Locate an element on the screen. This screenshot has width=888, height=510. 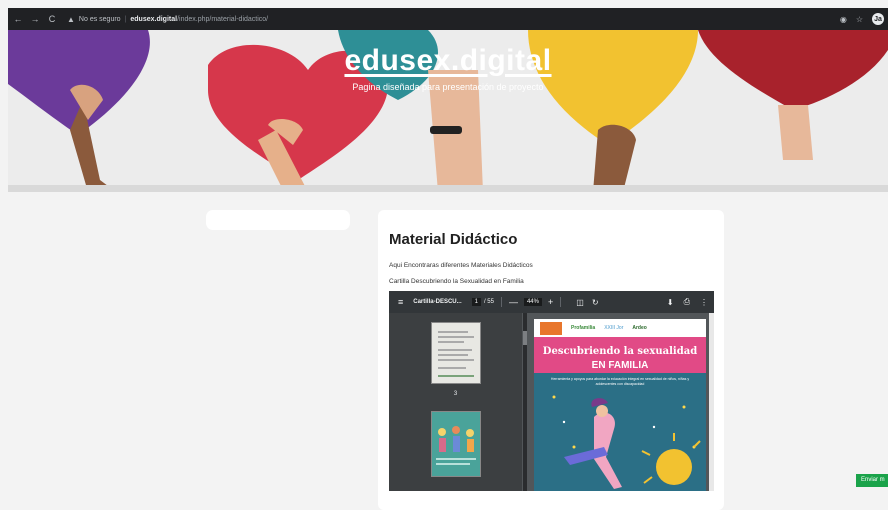
send-message-button: Enviar m is located at coordinates (872, 480).